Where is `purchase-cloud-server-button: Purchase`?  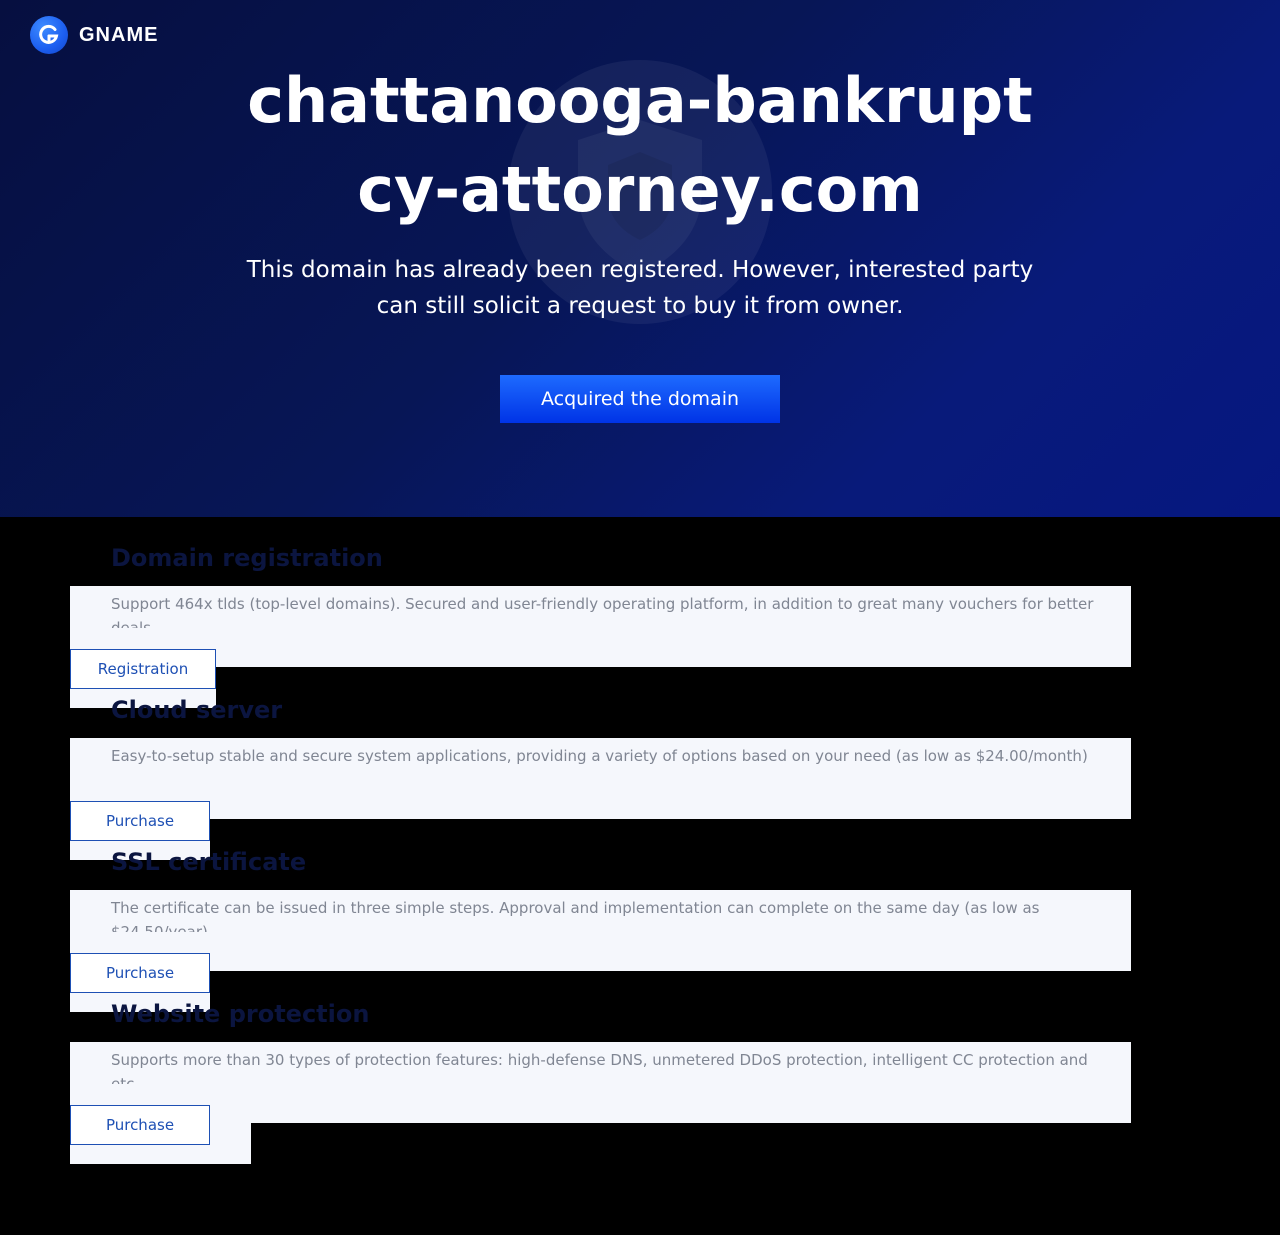
purchase-cloud-server-button: Purchase is located at coordinates (140, 821).